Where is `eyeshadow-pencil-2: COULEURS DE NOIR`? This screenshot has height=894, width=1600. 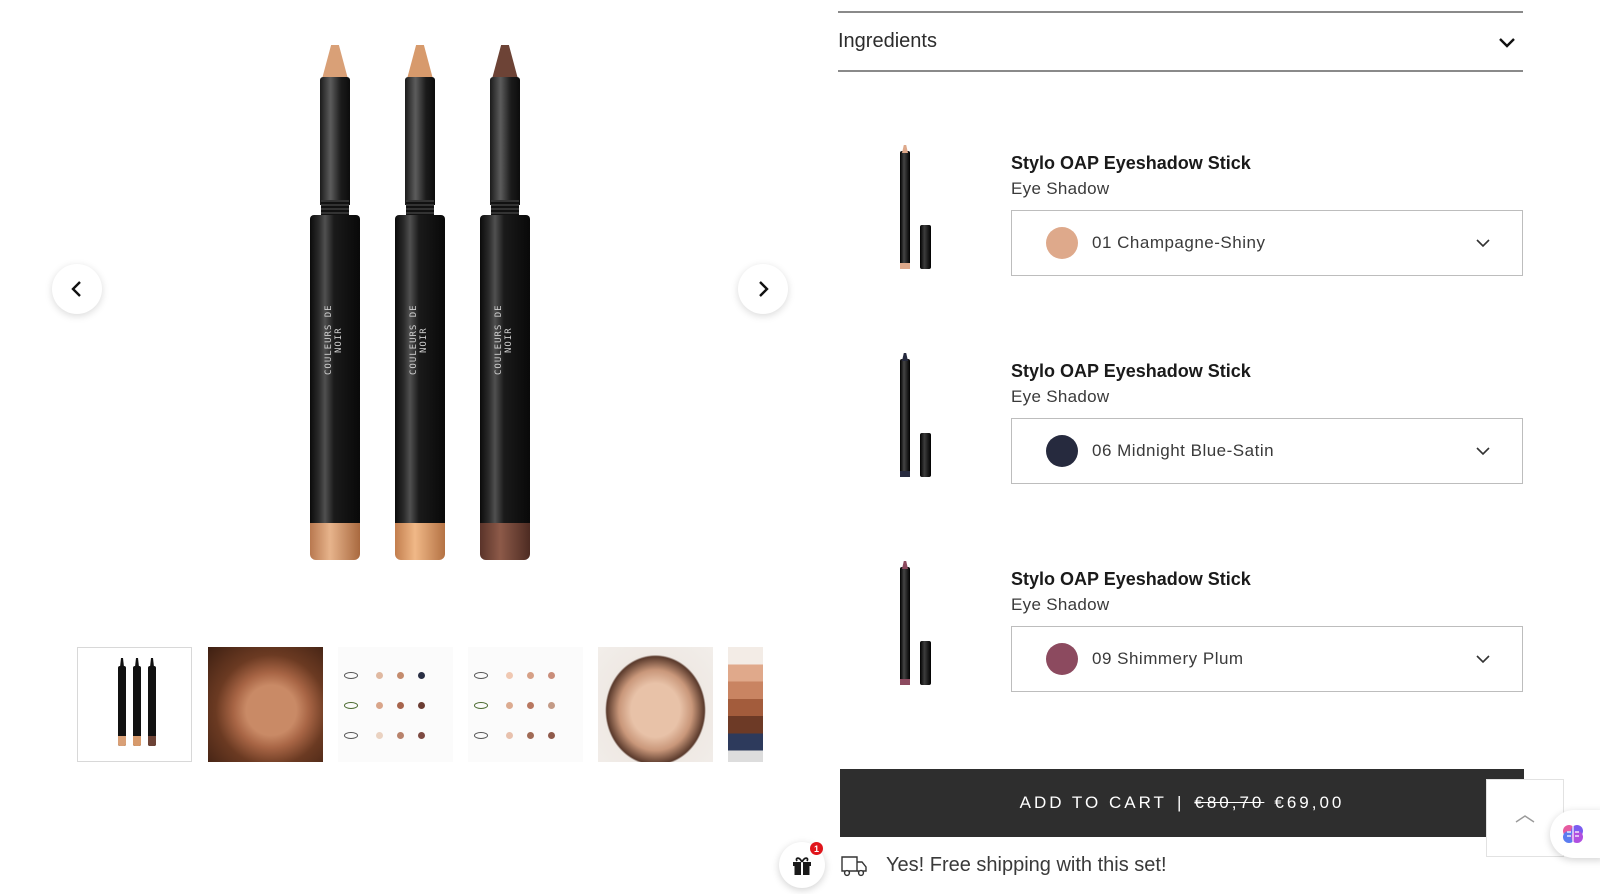 eyeshadow-pencil-2: COULEURS DE NOIR is located at coordinates (420, 302).